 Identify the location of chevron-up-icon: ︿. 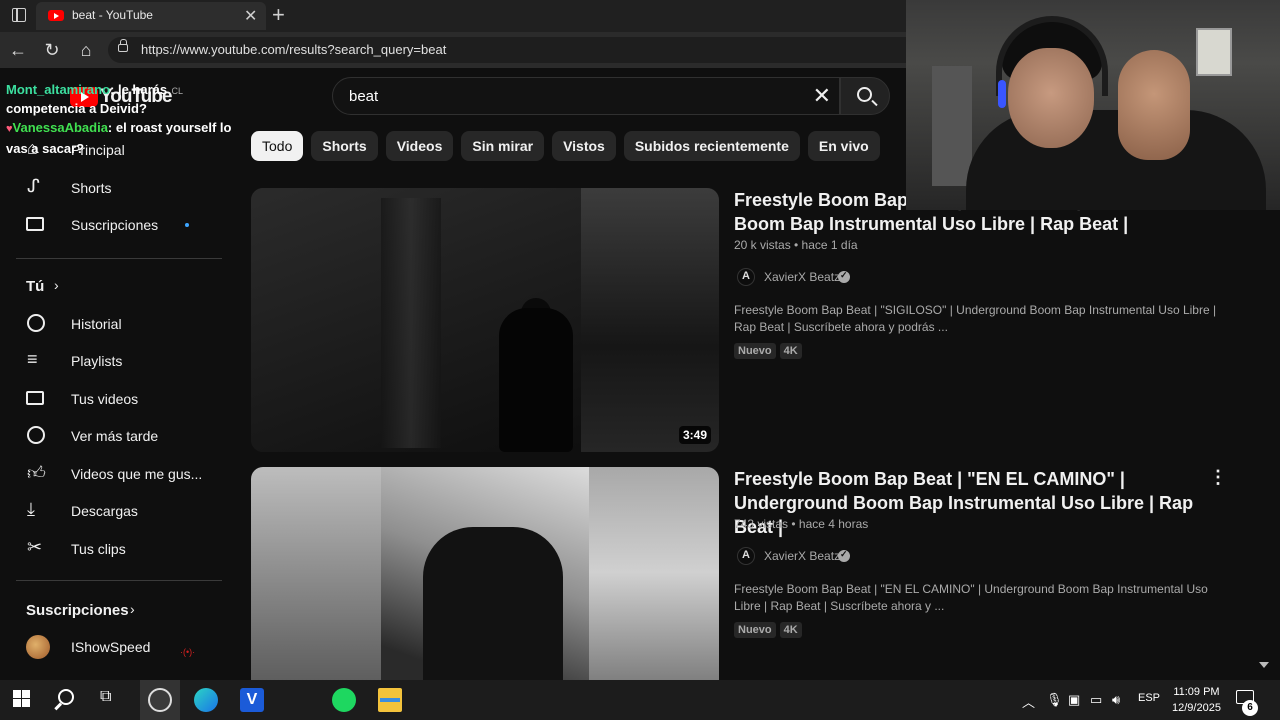
(1028, 701).